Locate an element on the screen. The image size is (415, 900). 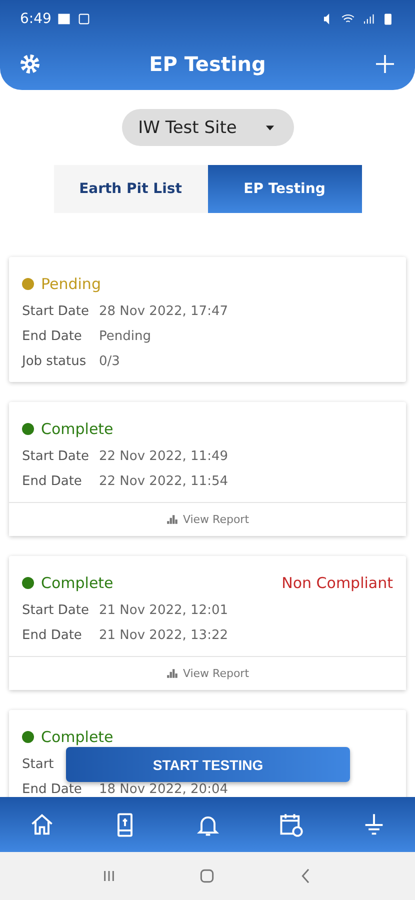
screen-title: EP Testing is located at coordinates (207, 64).